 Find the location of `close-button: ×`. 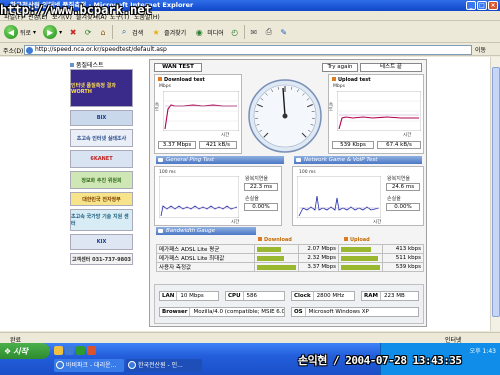

close-button: × is located at coordinates (493, 5).